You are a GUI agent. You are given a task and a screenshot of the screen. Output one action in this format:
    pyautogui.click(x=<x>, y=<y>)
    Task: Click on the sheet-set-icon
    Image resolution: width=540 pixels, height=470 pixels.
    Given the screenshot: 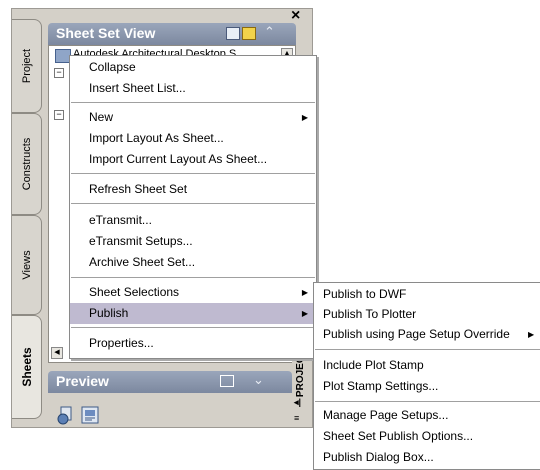 What is the action you would take?
    pyautogui.click(x=249, y=33)
    